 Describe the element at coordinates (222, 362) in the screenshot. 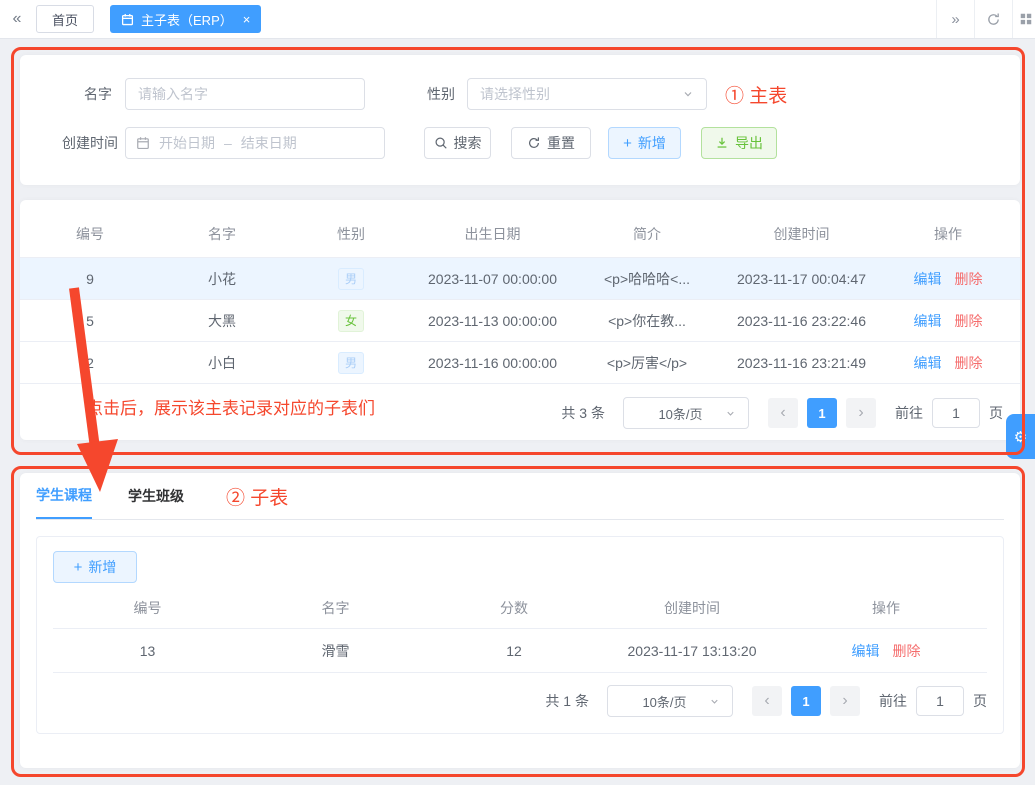

I see `cell-name: 小白` at that location.